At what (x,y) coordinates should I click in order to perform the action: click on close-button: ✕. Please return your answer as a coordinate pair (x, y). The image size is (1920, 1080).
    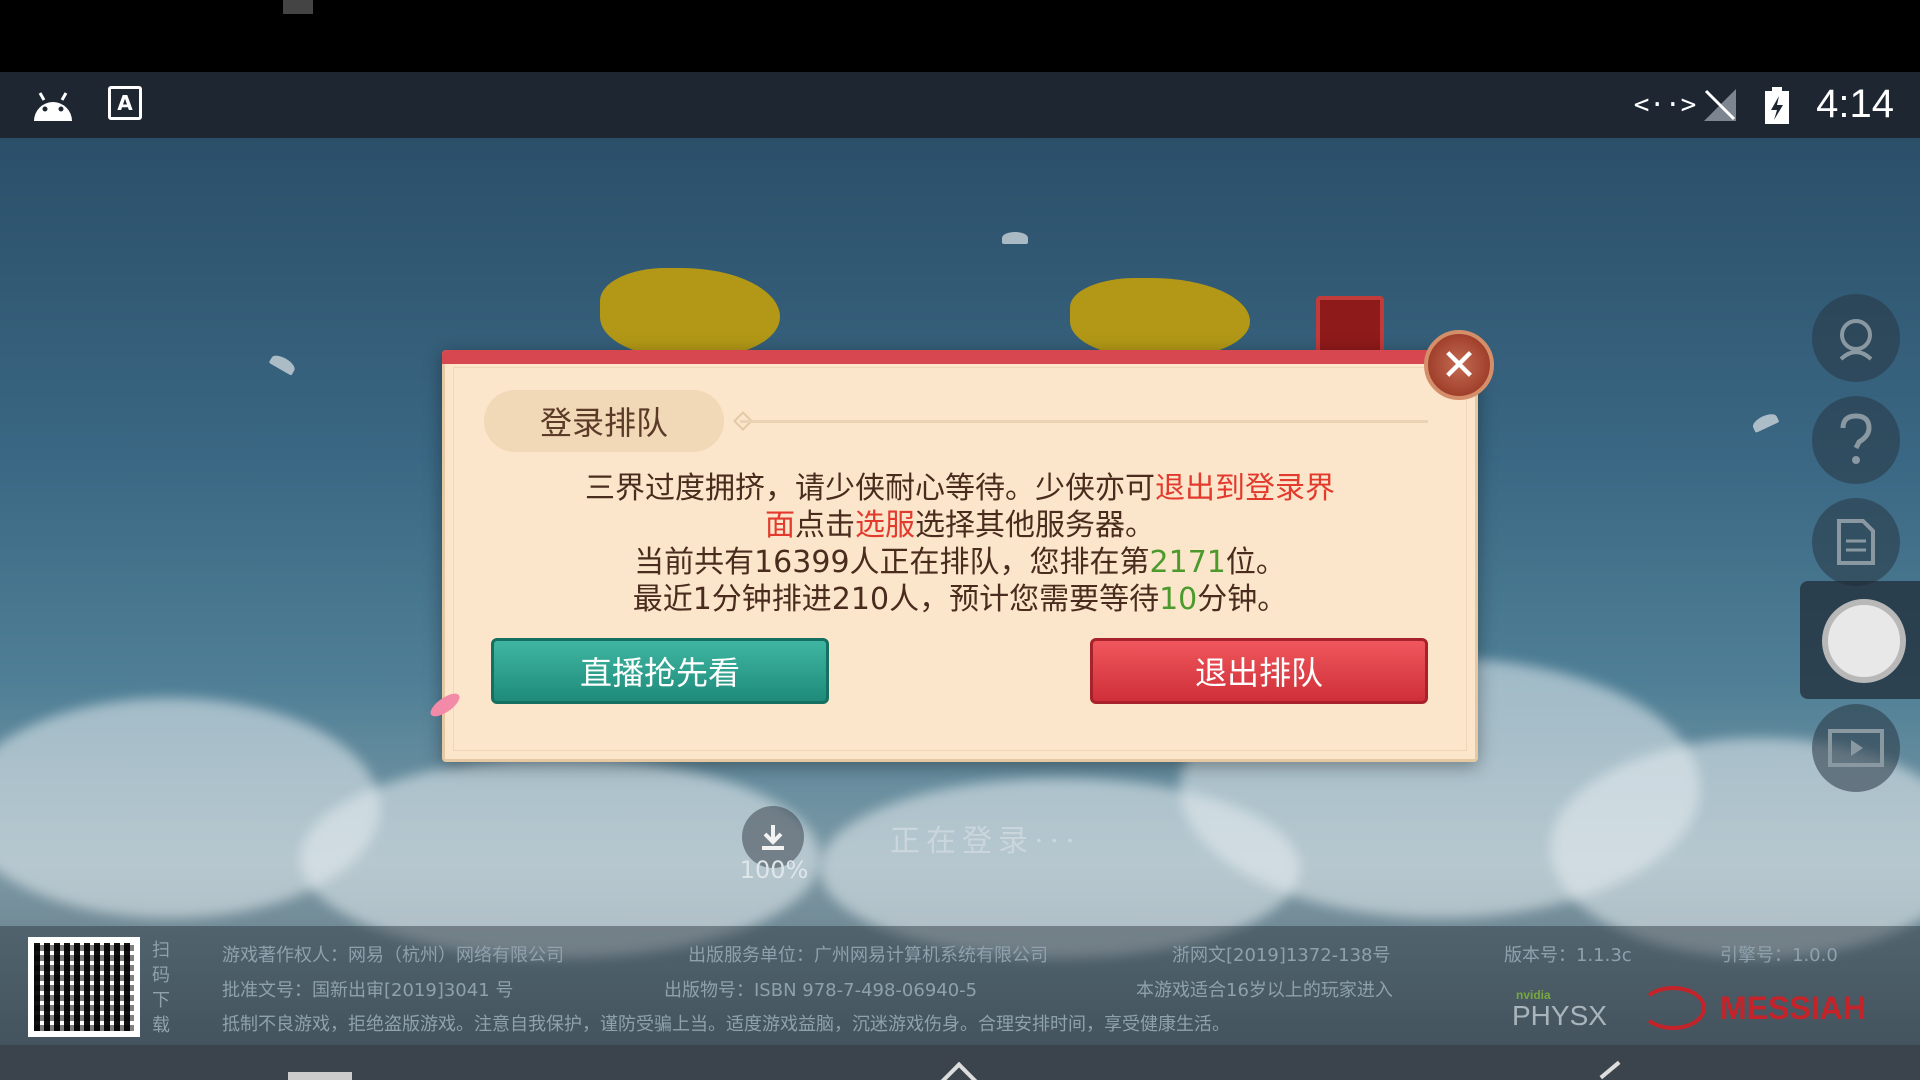
    Looking at the image, I should click on (1459, 365).